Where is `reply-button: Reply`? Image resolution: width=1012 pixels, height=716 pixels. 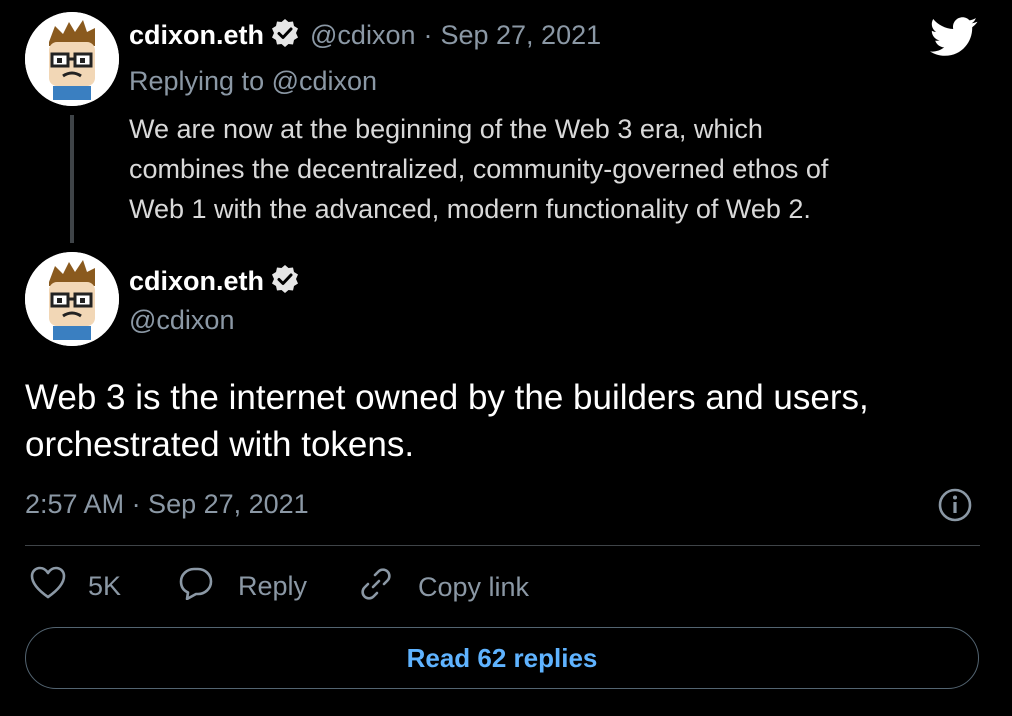
reply-button: Reply is located at coordinates (242, 586).